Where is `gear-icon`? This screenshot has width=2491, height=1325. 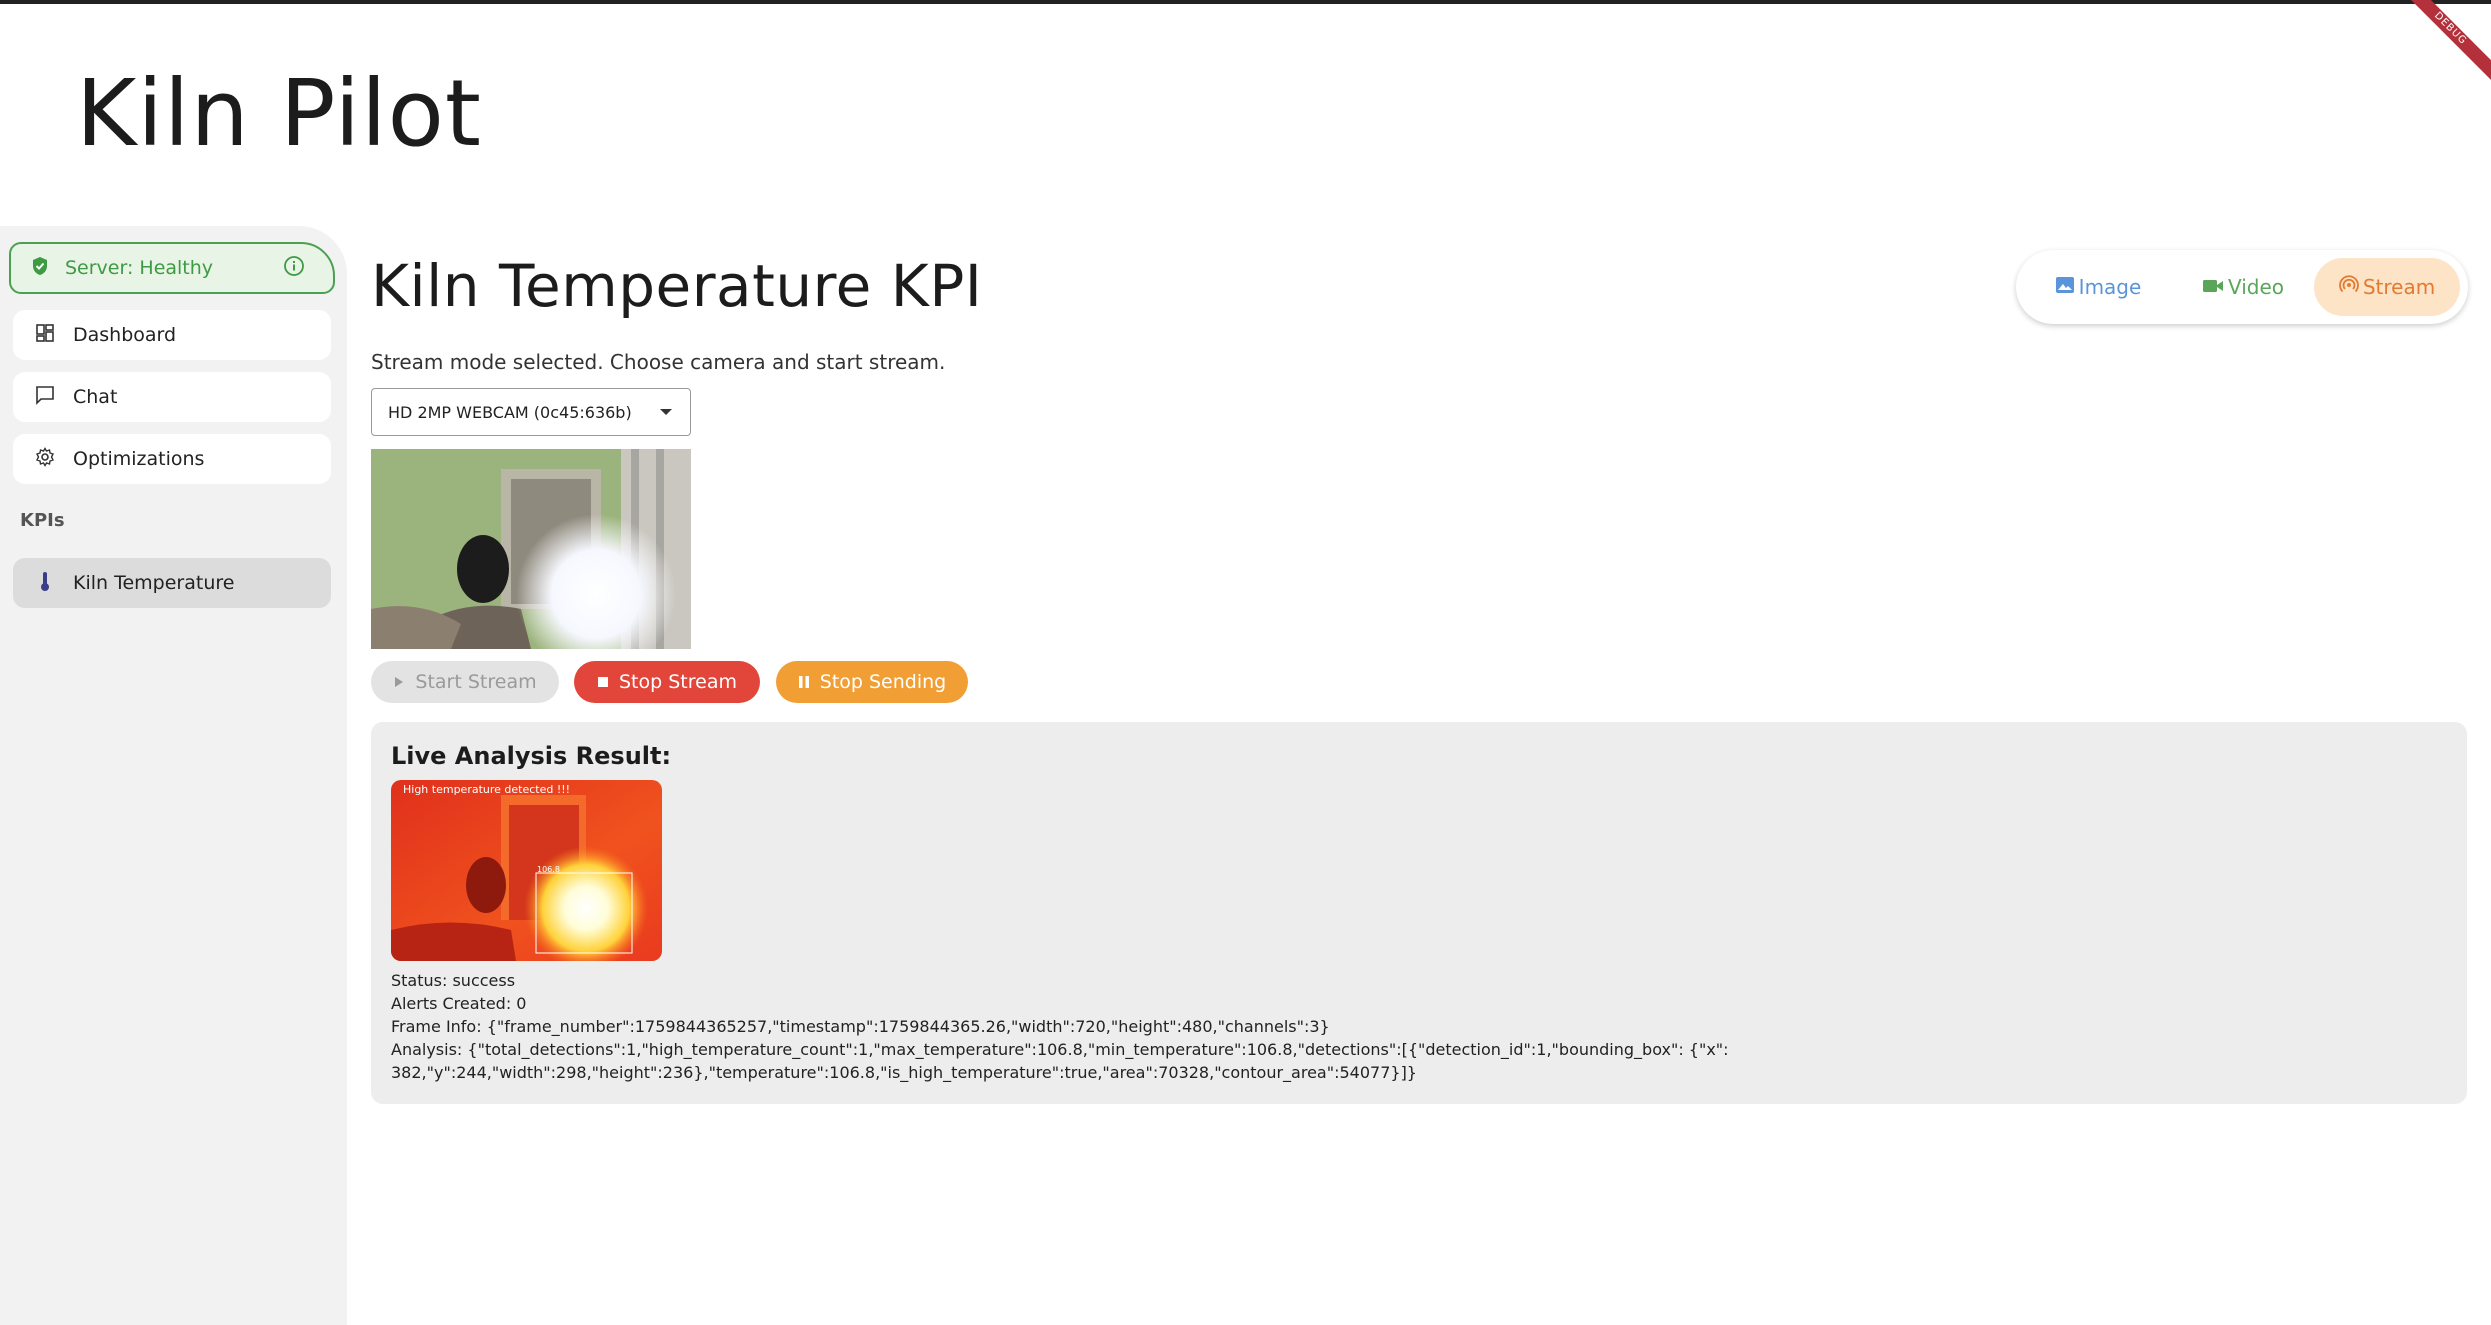
gear-icon is located at coordinates (45, 459).